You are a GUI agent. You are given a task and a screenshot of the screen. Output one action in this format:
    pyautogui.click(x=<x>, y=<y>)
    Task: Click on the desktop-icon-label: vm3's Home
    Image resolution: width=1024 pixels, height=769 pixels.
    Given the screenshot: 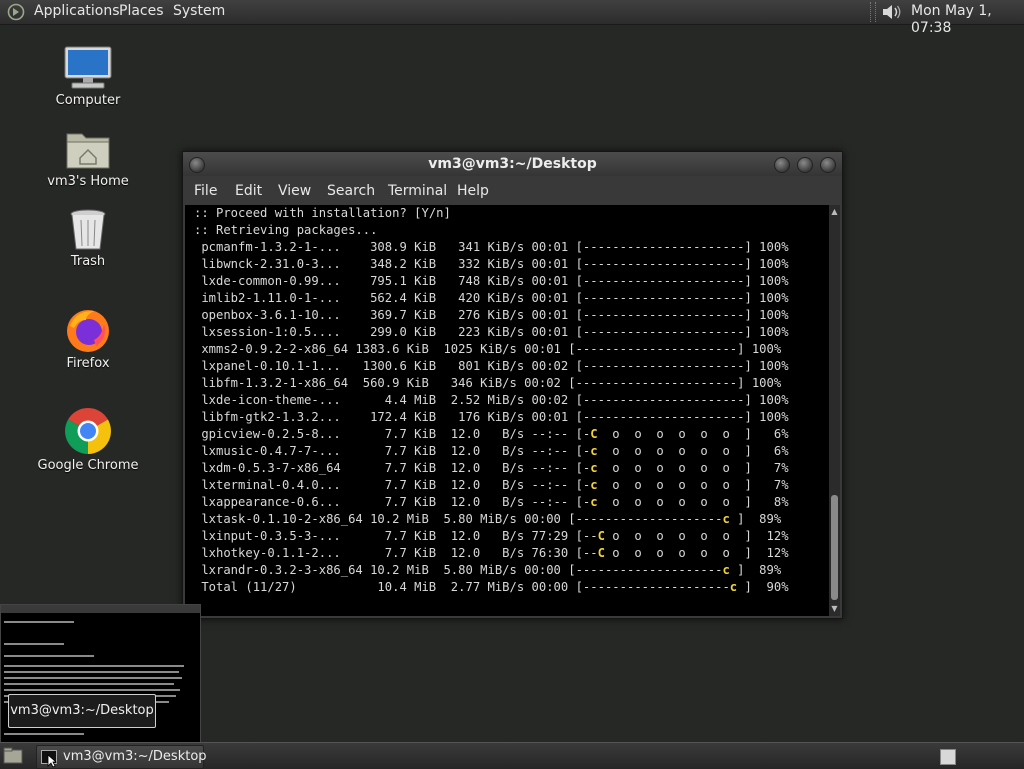 What is the action you would take?
    pyautogui.click(x=88, y=181)
    